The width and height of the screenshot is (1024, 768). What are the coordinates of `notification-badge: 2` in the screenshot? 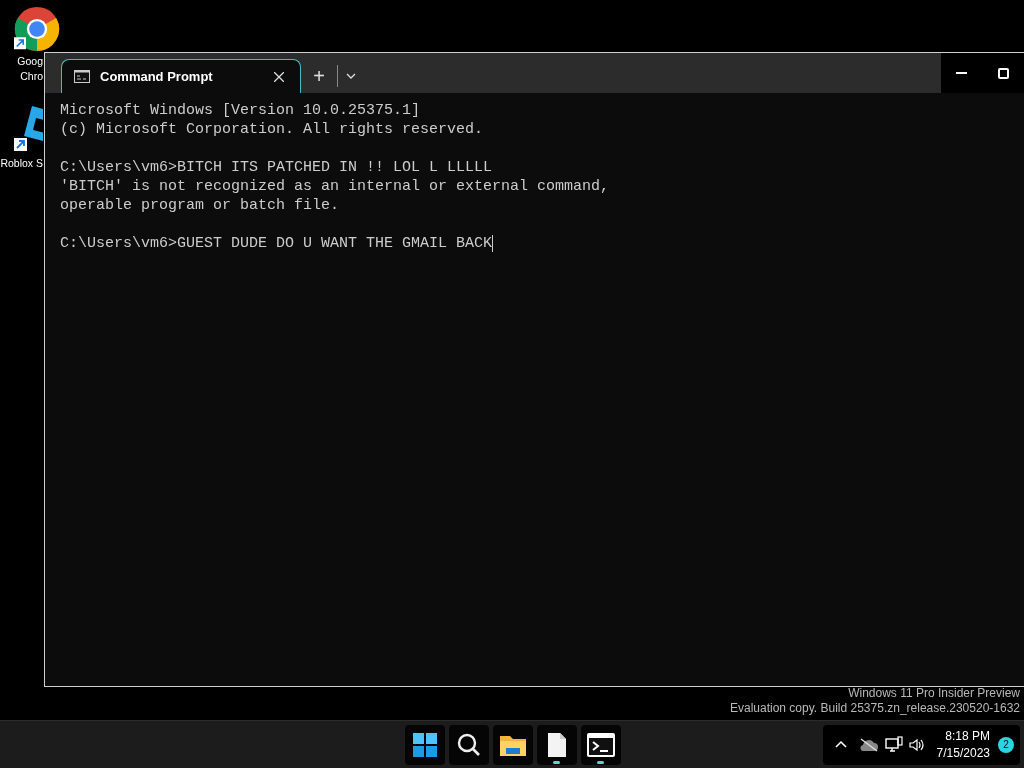 It's located at (1006, 744).